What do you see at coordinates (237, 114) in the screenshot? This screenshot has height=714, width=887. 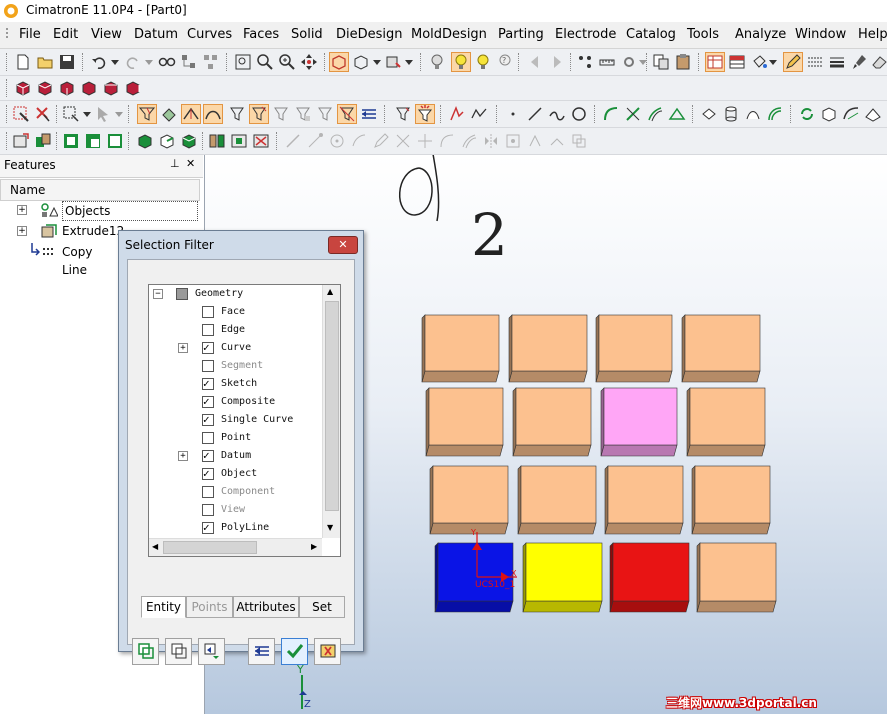 I see `filter-point-icon` at bounding box center [237, 114].